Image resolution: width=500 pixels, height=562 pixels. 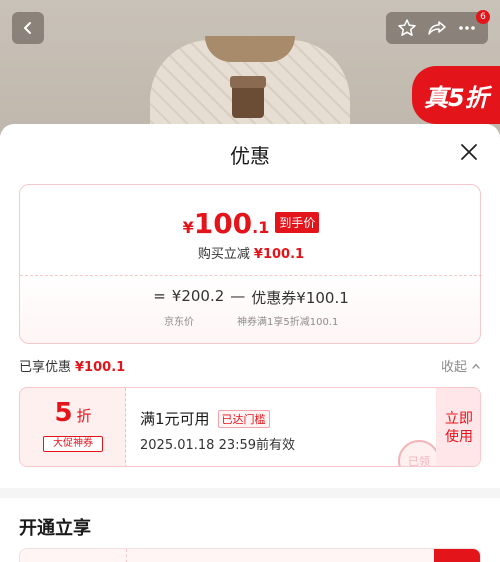 I want to click on jd-price: ¥200.2, so click(x=198, y=296).